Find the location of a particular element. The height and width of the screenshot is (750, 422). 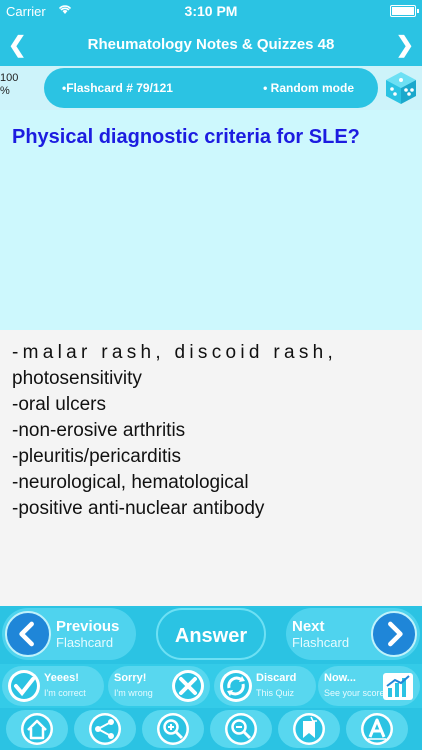

status-time: 3:10 PM is located at coordinates (211, 11).